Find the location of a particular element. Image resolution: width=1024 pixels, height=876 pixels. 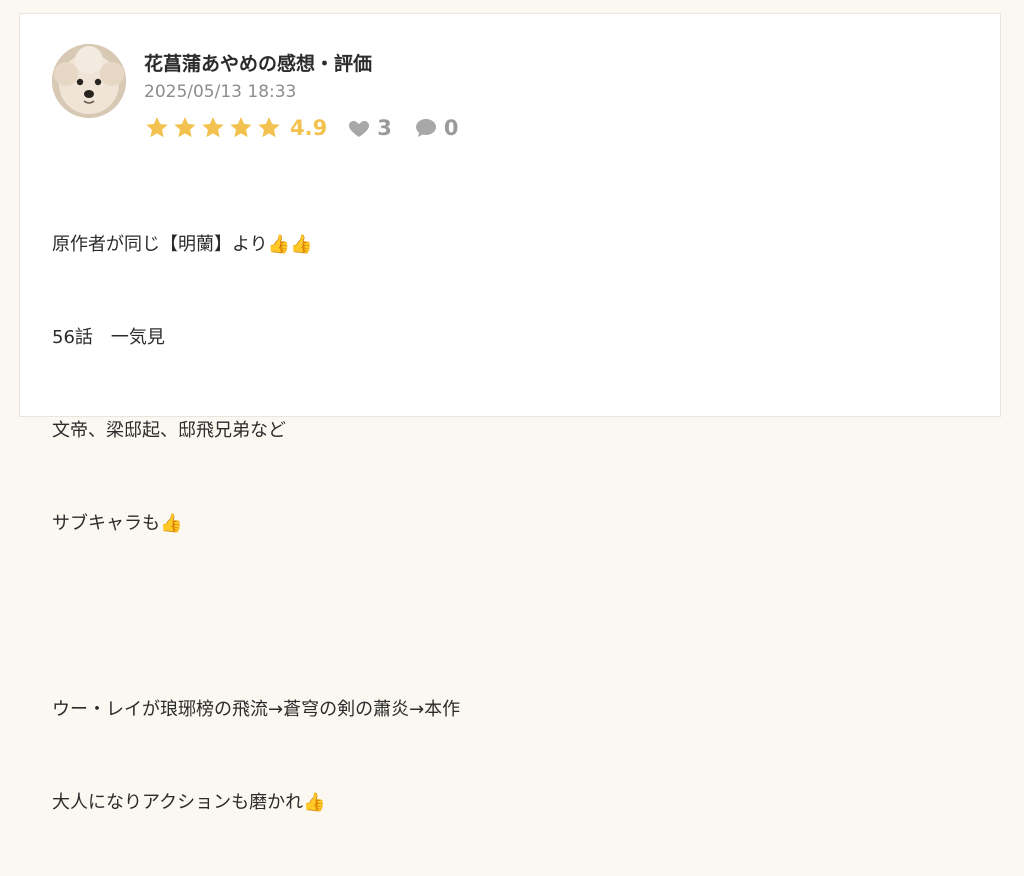

dog-avatar-icon is located at coordinates (89, 81).